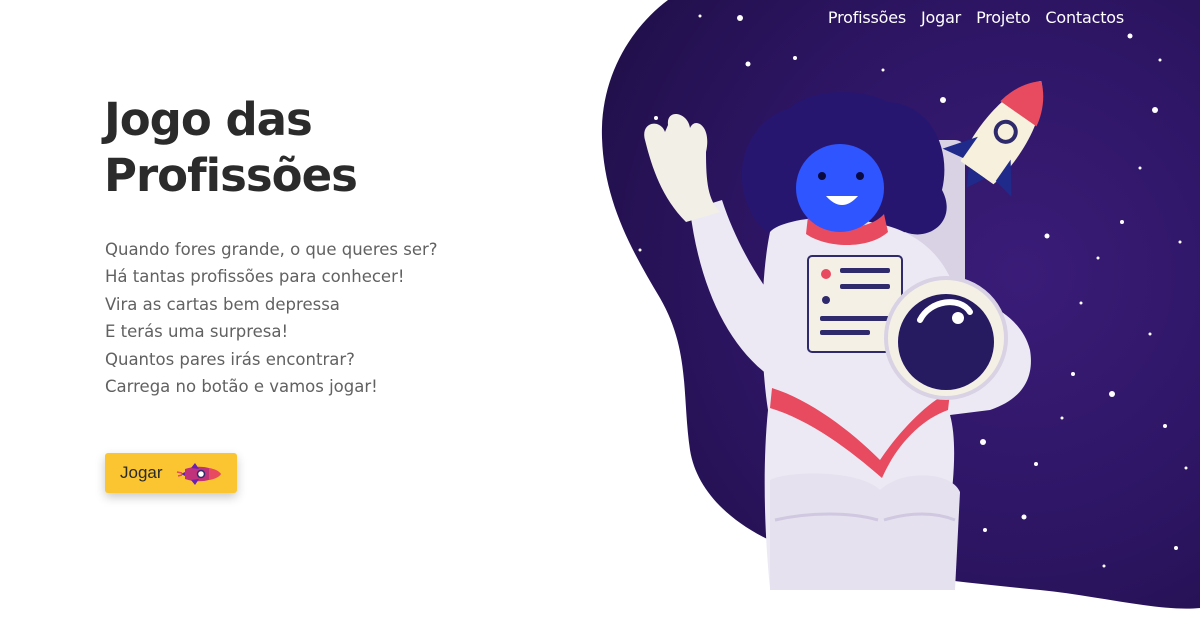 This screenshot has width=1200, height=627. Describe the element at coordinates (255, 277) in the screenshot. I see `poem-line: Há tantas profissões para conhecer!` at that location.